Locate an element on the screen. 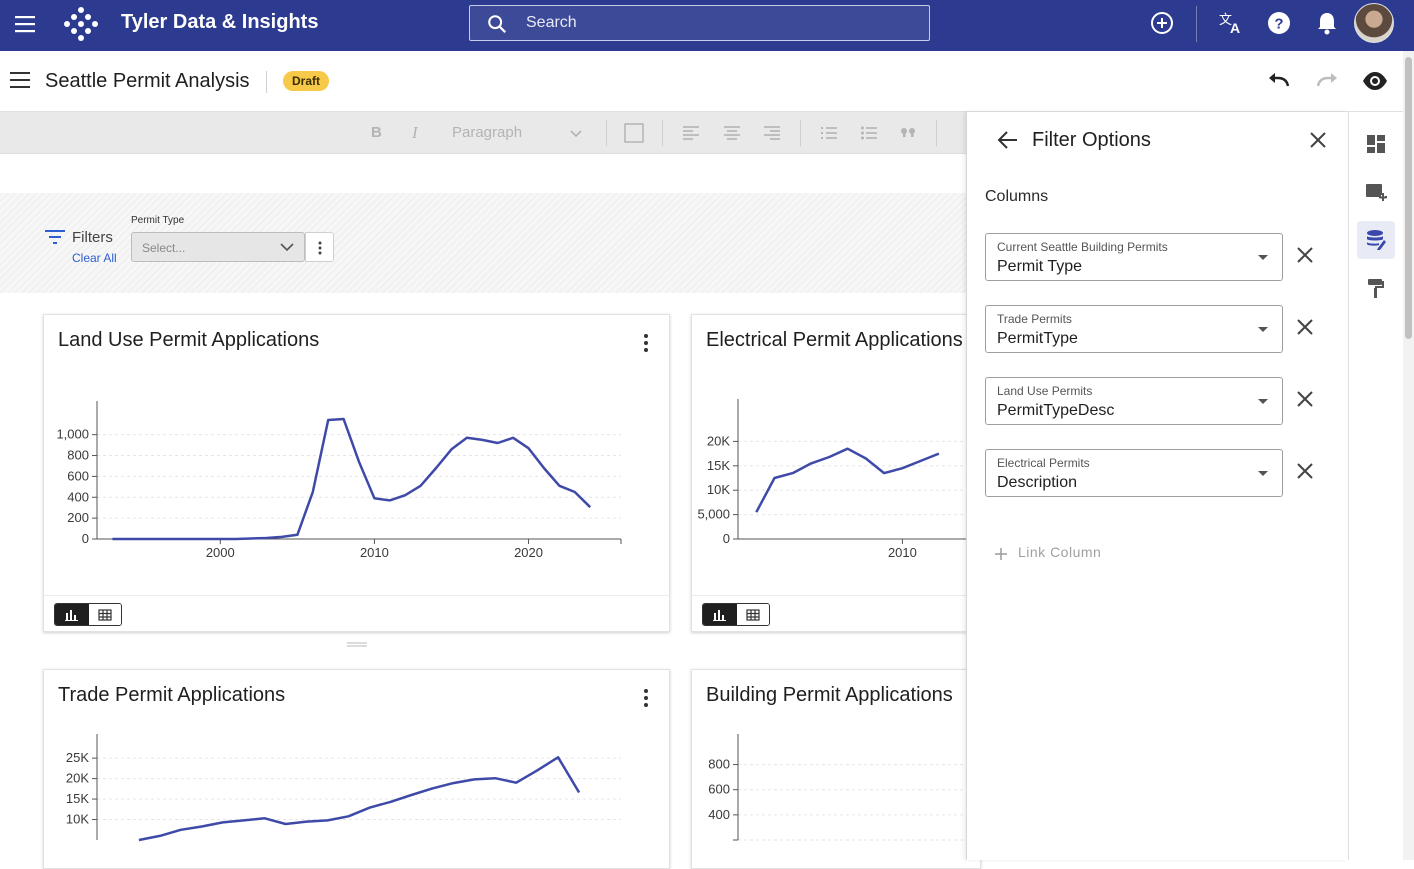 Image resolution: width=1414 pixels, height=869 pixels. paragraph-style-select: Paragraph is located at coordinates (487, 132).